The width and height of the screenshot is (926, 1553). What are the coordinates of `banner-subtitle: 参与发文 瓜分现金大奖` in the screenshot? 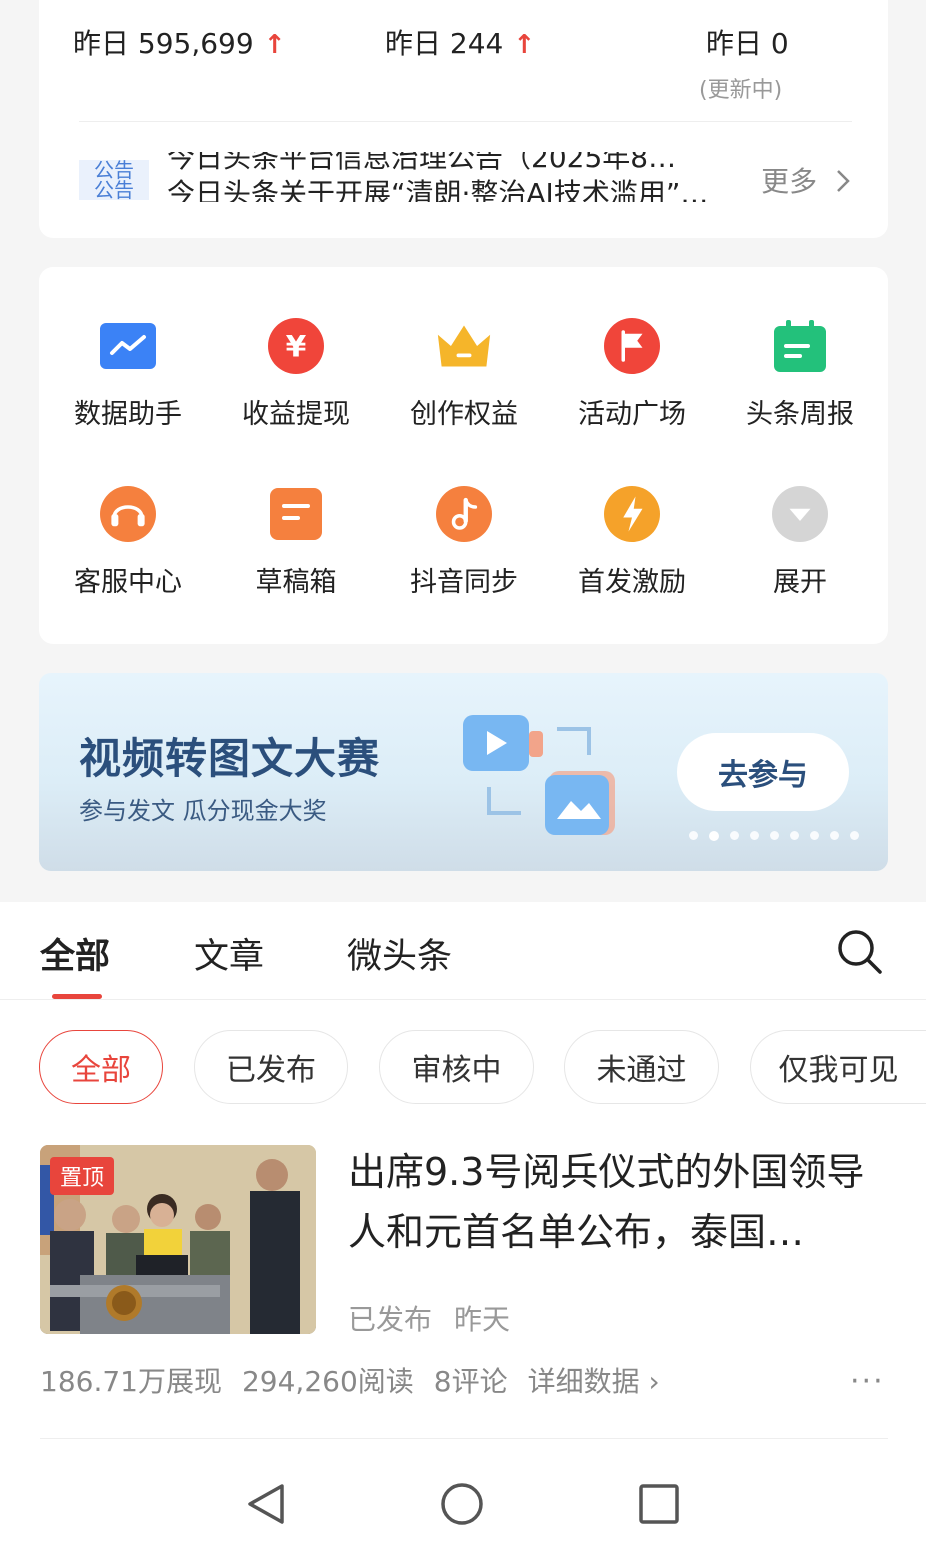 It's located at (203, 811).